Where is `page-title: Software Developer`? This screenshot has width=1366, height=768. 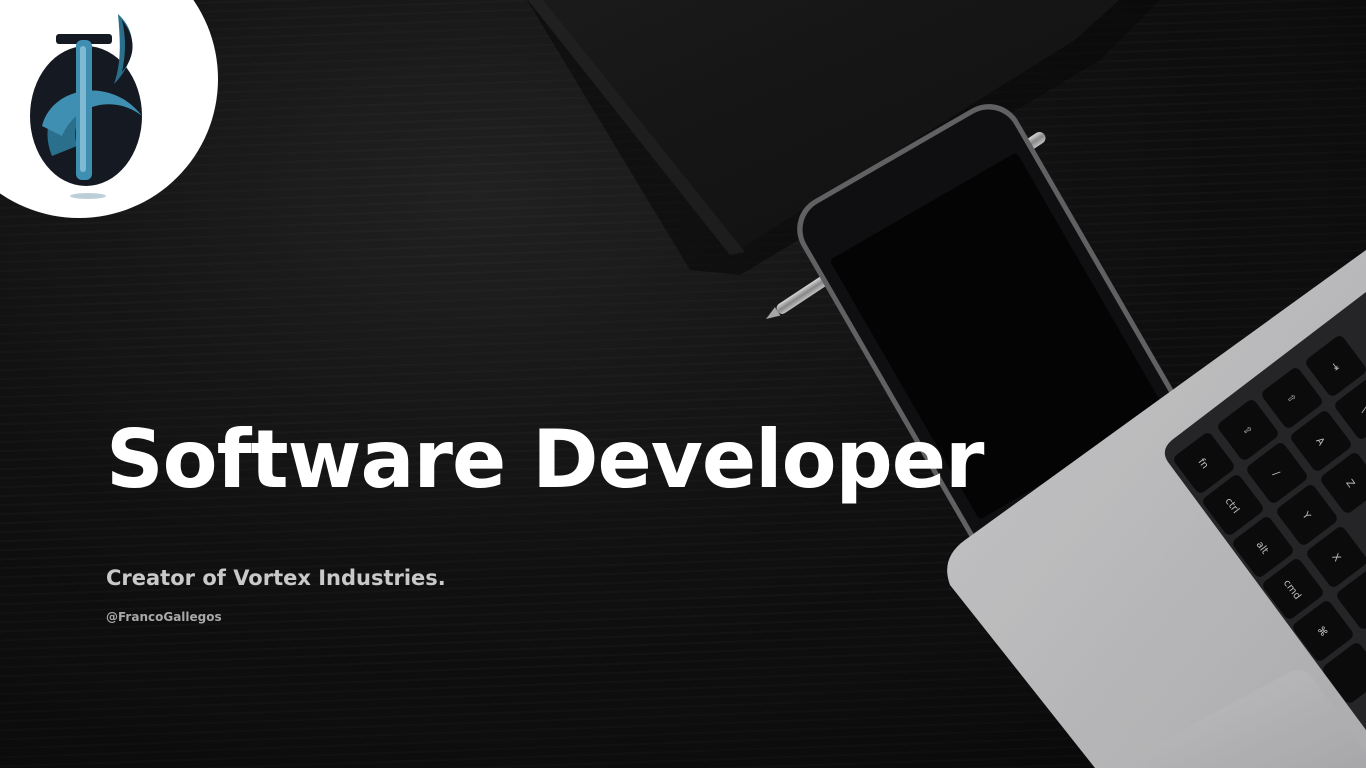
page-title: Software Developer is located at coordinates (545, 459).